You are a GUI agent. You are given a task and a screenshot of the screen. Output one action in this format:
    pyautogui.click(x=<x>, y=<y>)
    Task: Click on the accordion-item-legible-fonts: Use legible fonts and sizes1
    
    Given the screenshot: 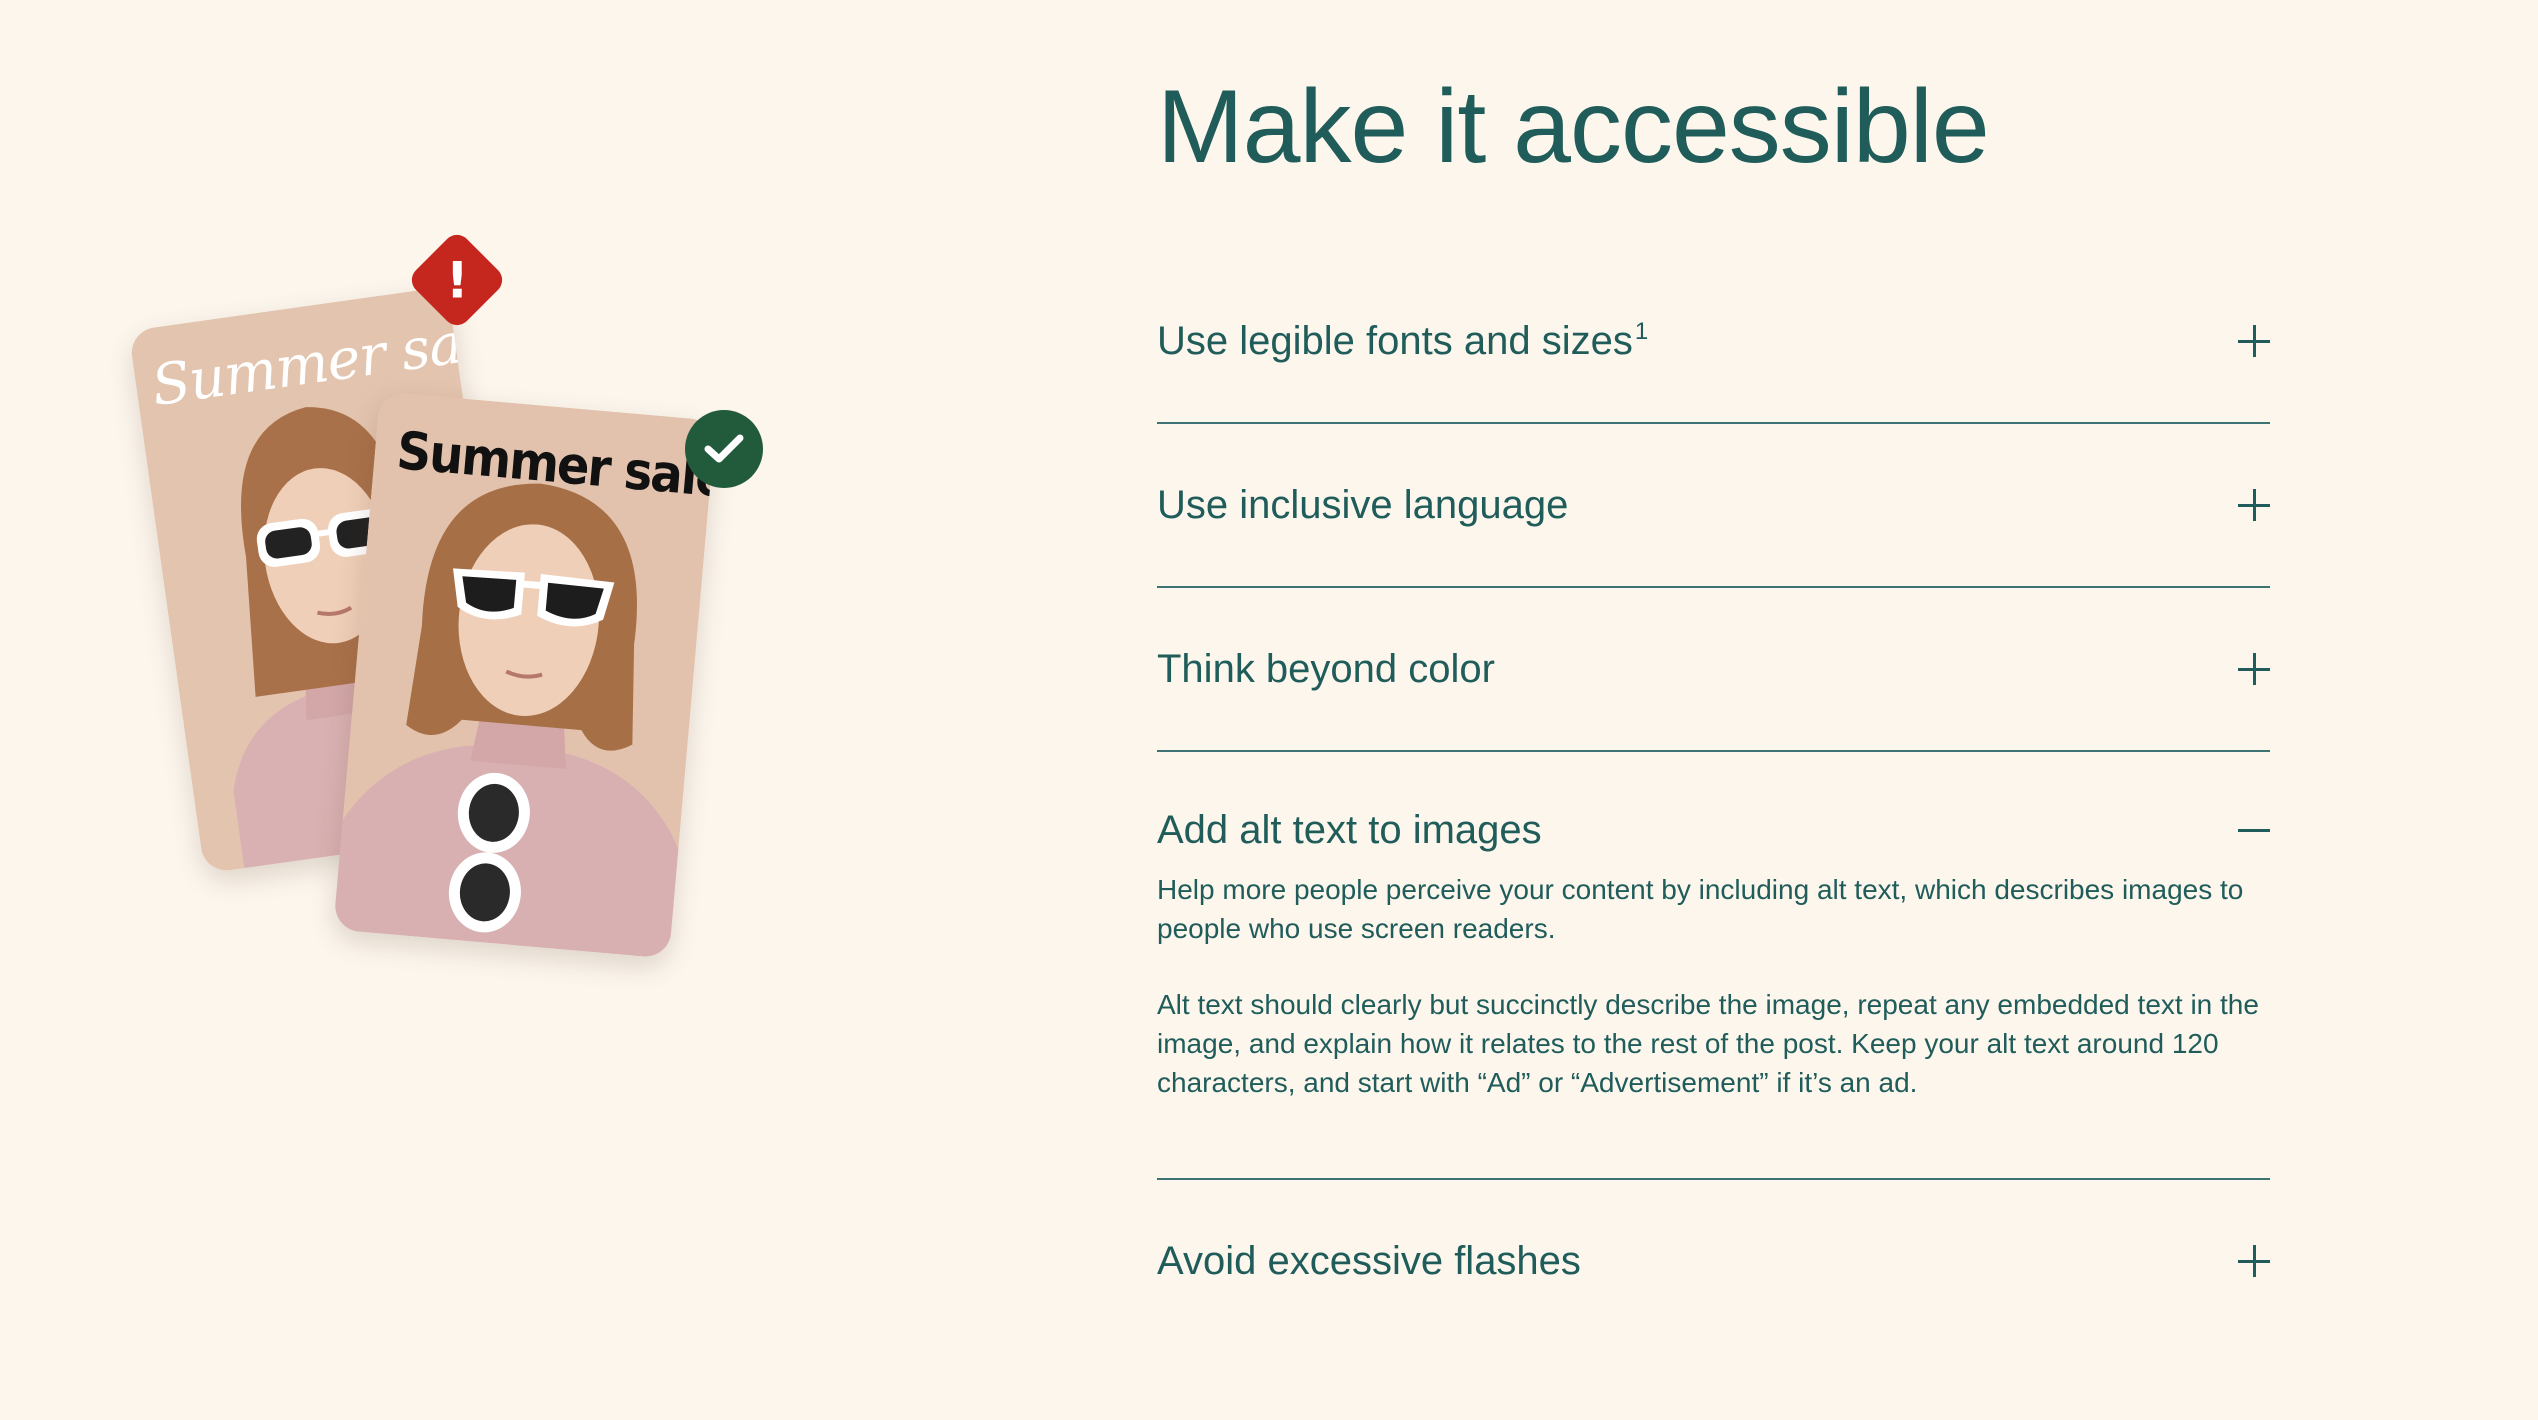 What is the action you would take?
    pyautogui.click(x=1713, y=342)
    